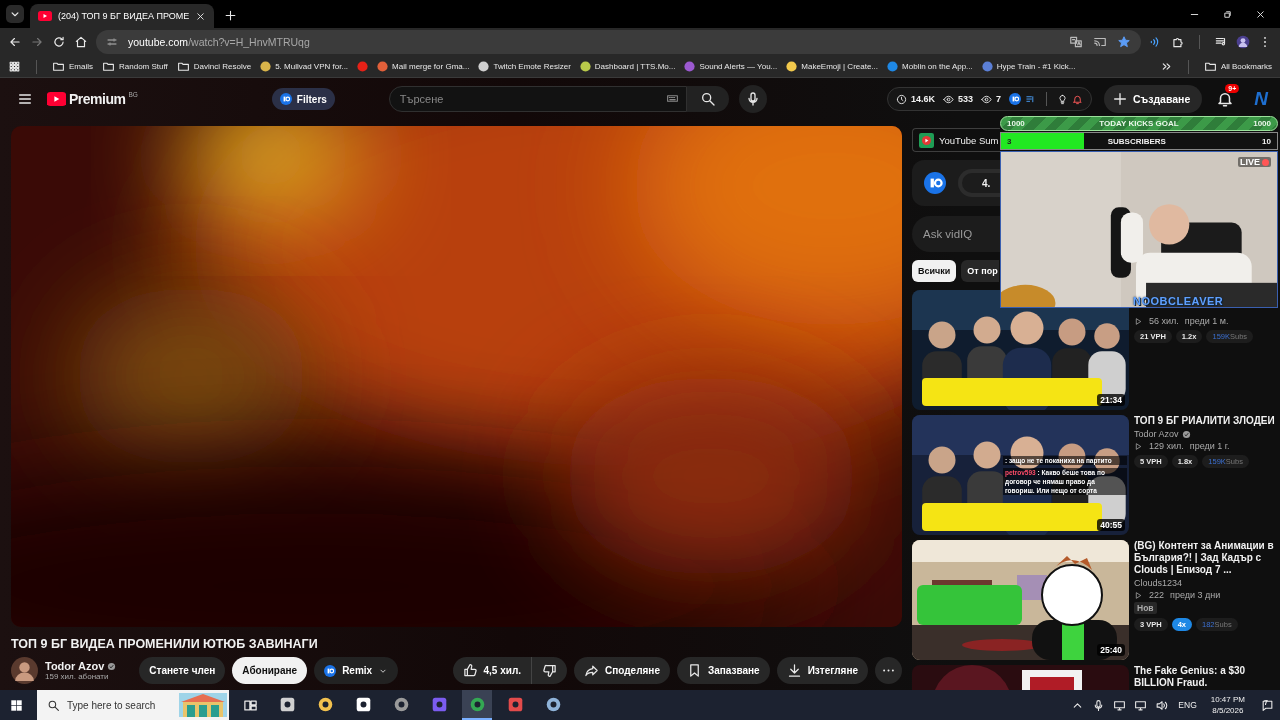  What do you see at coordinates (14, 66) in the screenshot?
I see `apps-icon` at bounding box center [14, 66].